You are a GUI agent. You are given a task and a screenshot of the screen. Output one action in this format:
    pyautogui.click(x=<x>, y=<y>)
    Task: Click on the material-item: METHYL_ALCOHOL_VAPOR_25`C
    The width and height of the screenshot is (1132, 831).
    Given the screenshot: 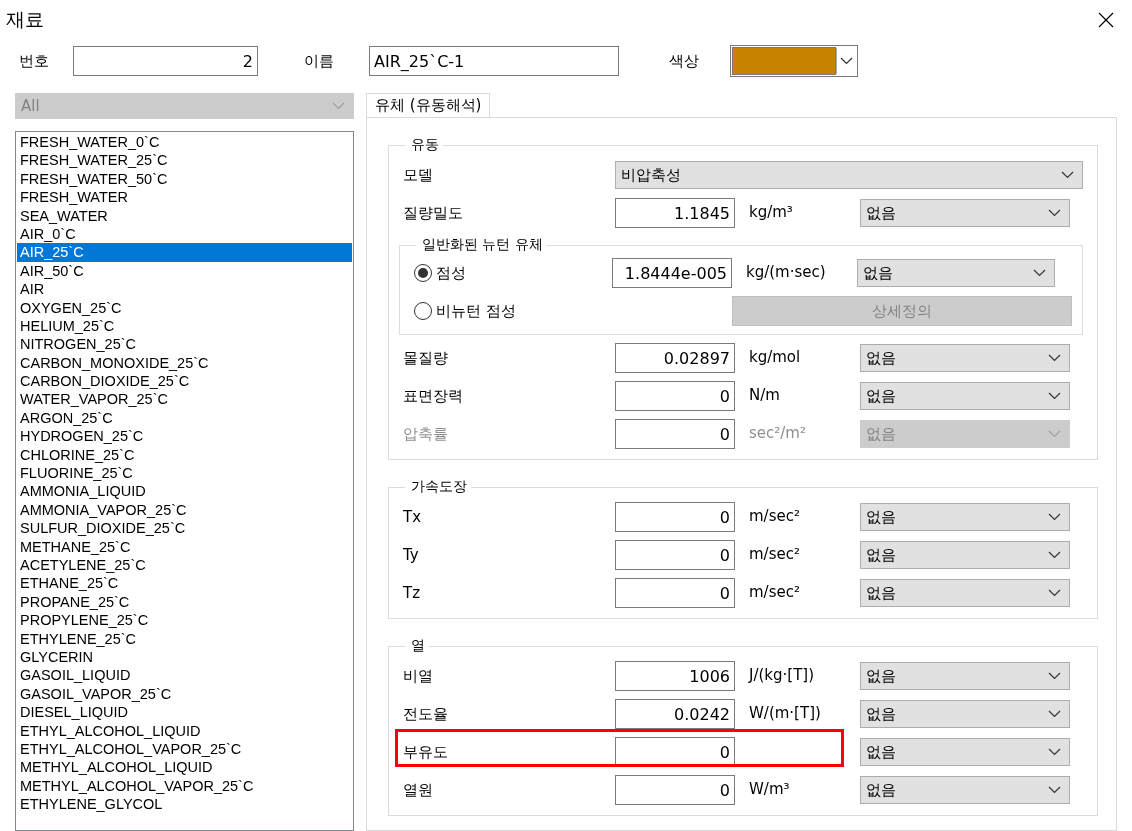 What is the action you would take?
    pyautogui.click(x=184, y=786)
    